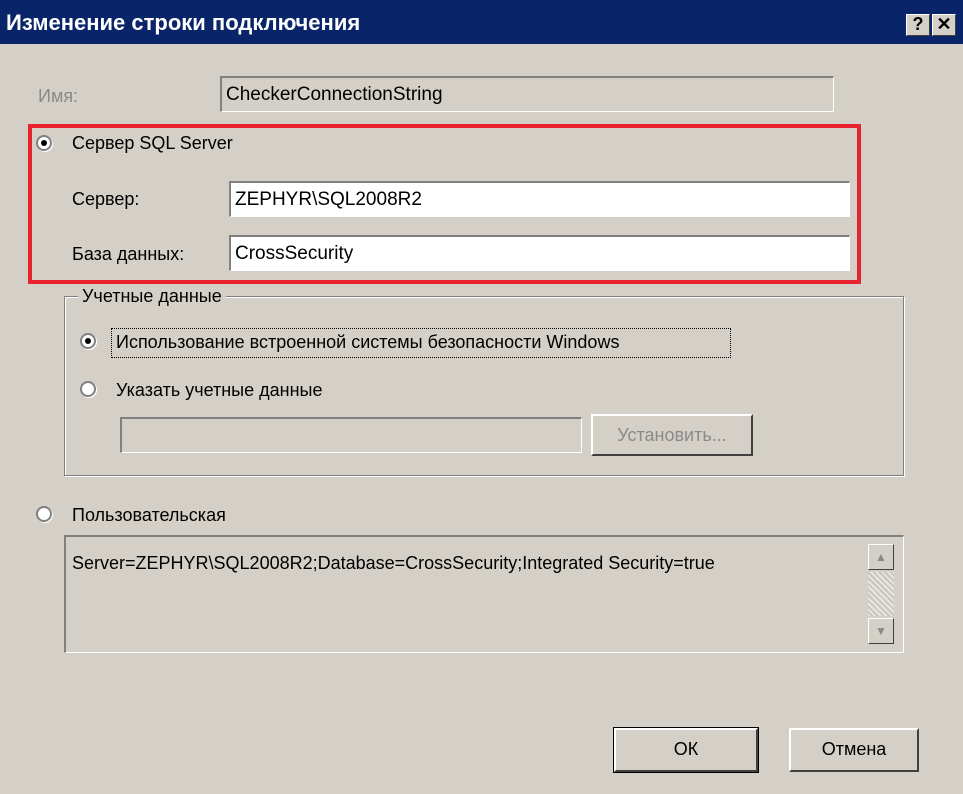 The width and height of the screenshot is (963, 794). I want to click on close-button: ✕, so click(944, 25).